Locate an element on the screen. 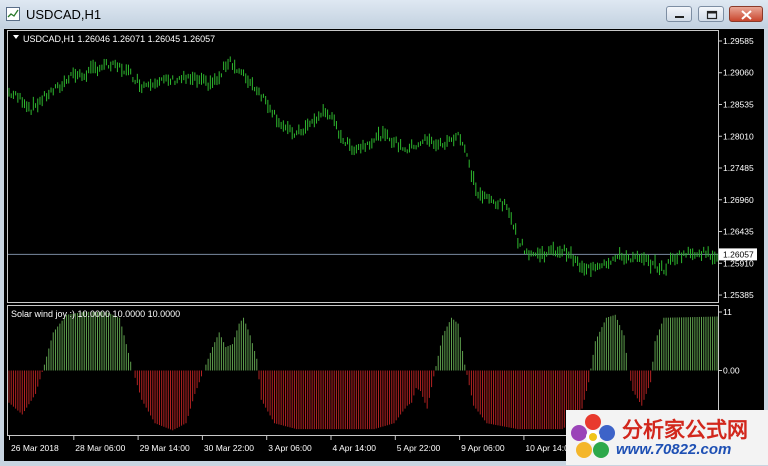  current-price-label: 1.26057 is located at coordinates (738, 254).